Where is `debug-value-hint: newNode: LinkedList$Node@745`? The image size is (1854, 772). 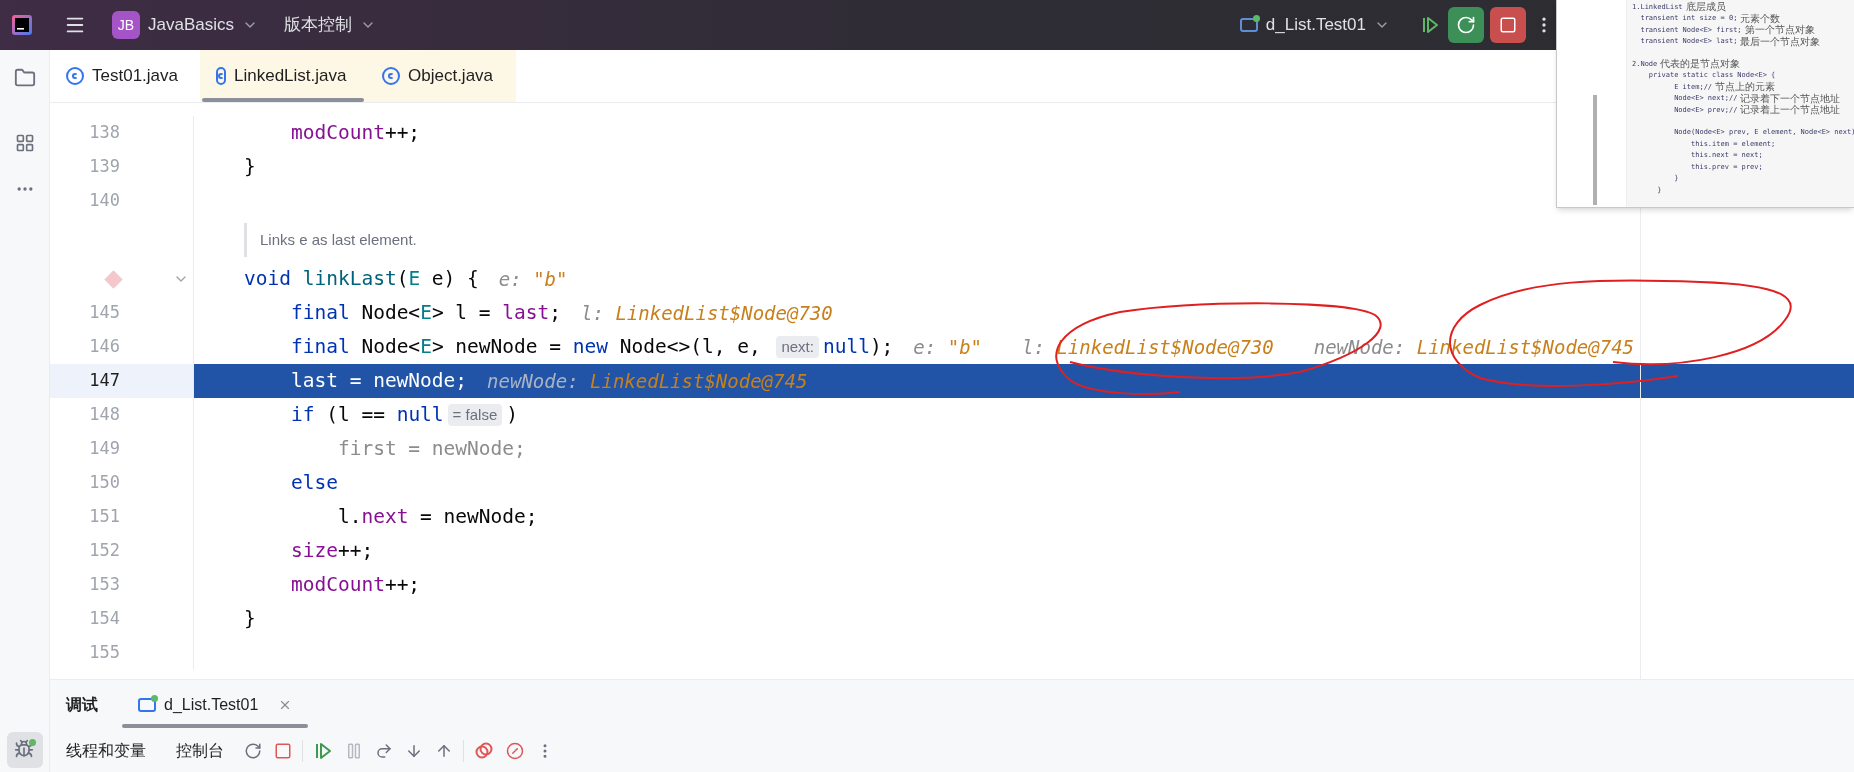 debug-value-hint: newNode: LinkedList$Node@745 is located at coordinates (647, 381).